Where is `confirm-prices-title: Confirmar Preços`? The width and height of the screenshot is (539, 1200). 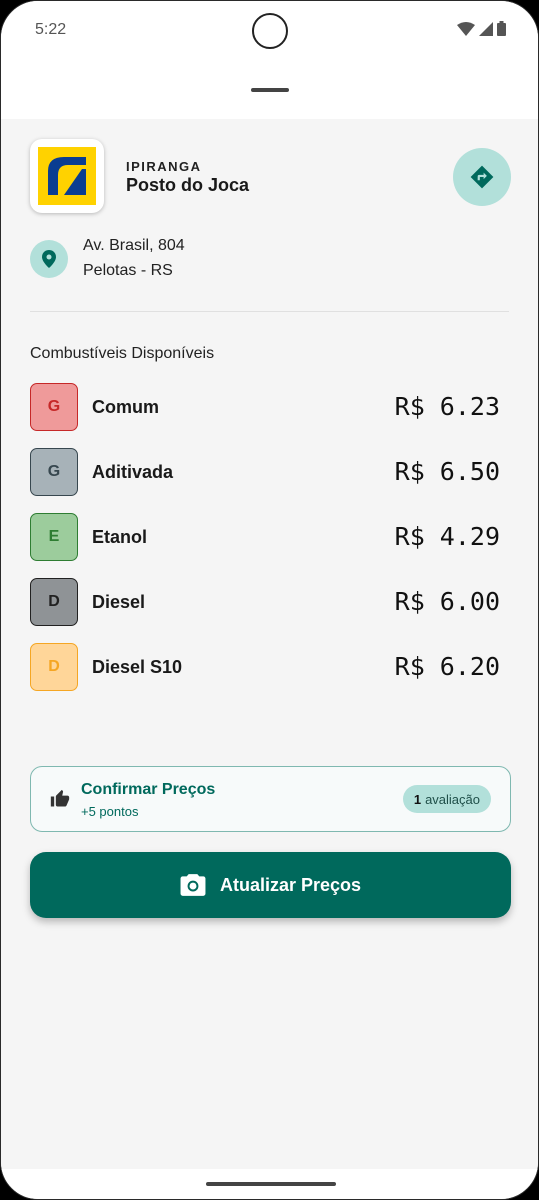
confirm-prices-title: Confirmar Preços is located at coordinates (148, 789).